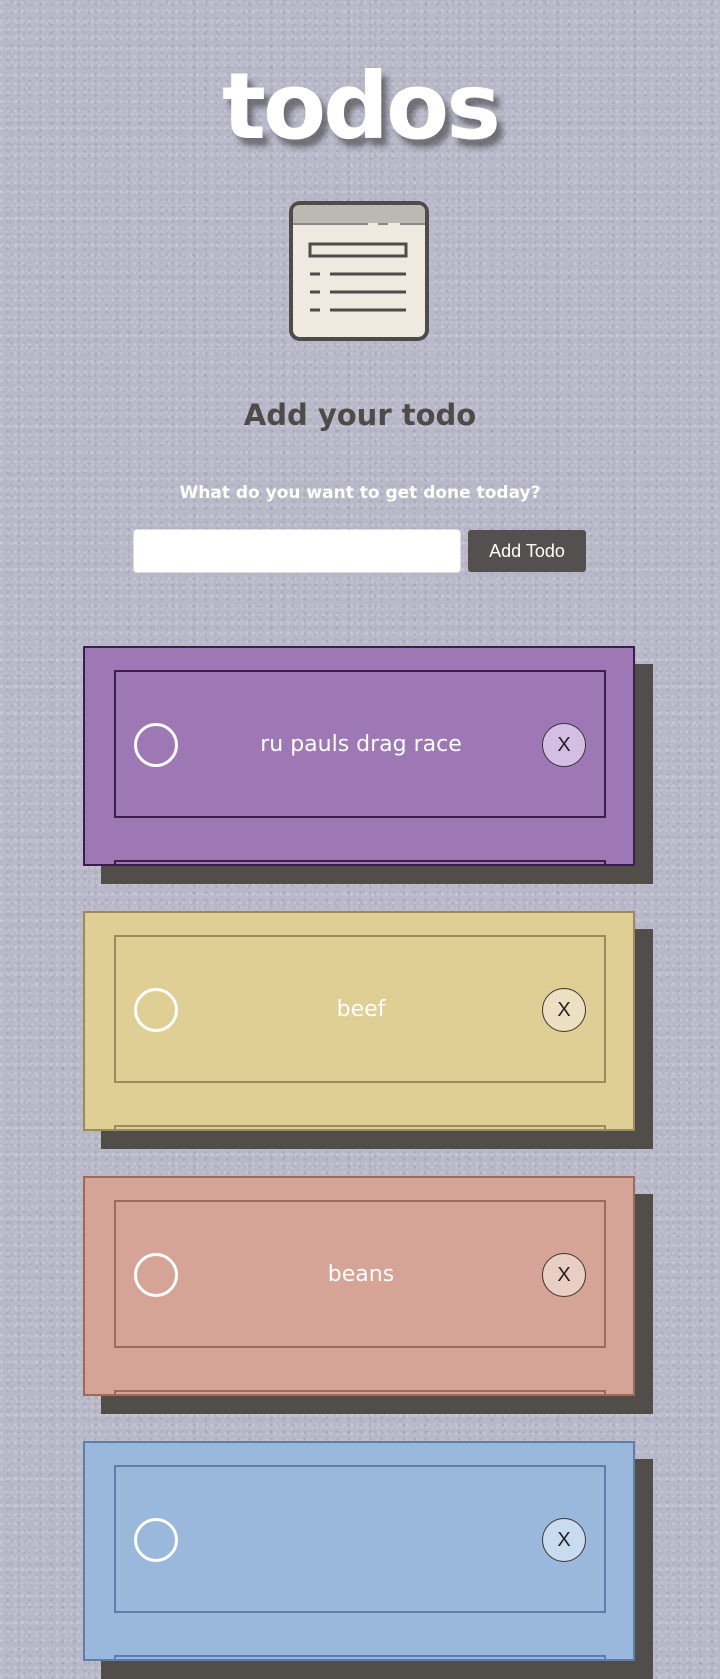 This screenshot has width=720, height=1679. I want to click on todo-card: beans X, so click(359, 1286).